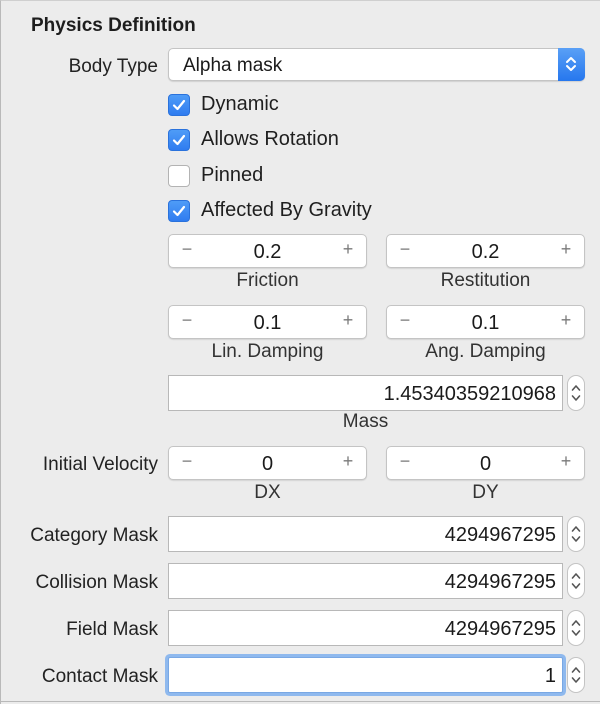 This screenshot has height=704, width=600. Describe the element at coordinates (267, 280) in the screenshot. I see `friction-caption: Friction` at that location.